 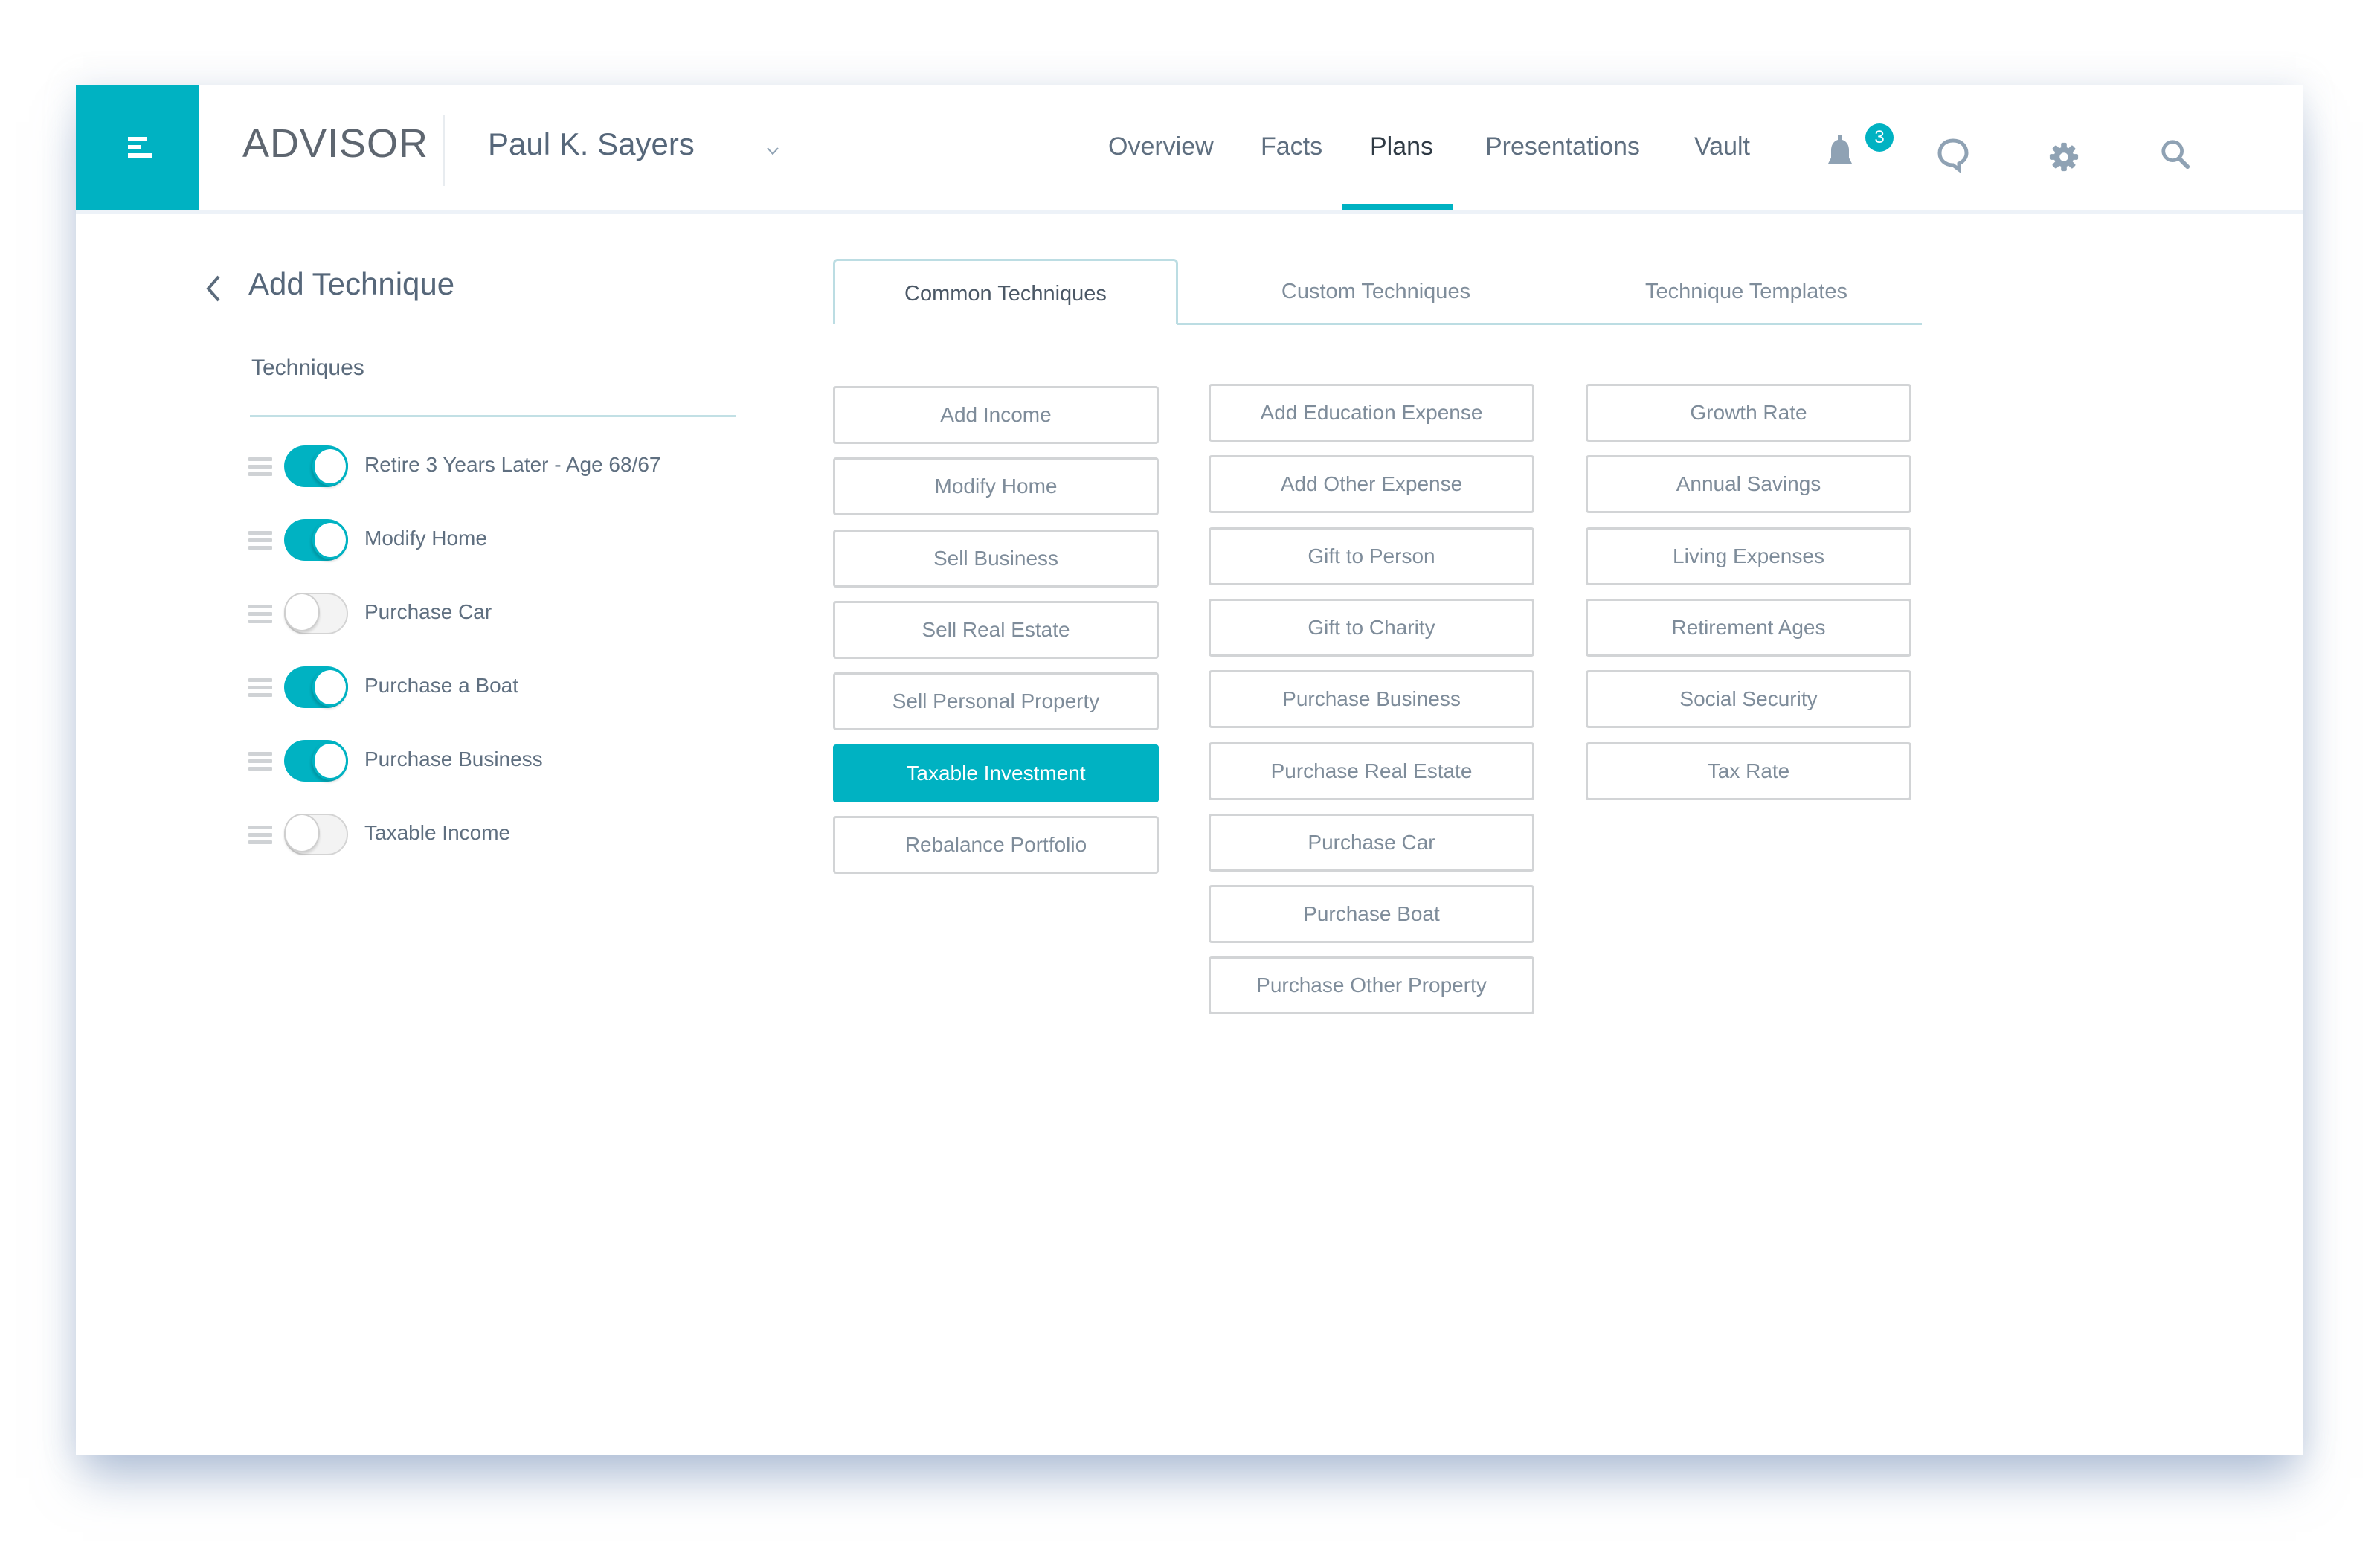 I want to click on technique-list-item: Retire 3 Years Later - Age 68/67, so click(x=501, y=467).